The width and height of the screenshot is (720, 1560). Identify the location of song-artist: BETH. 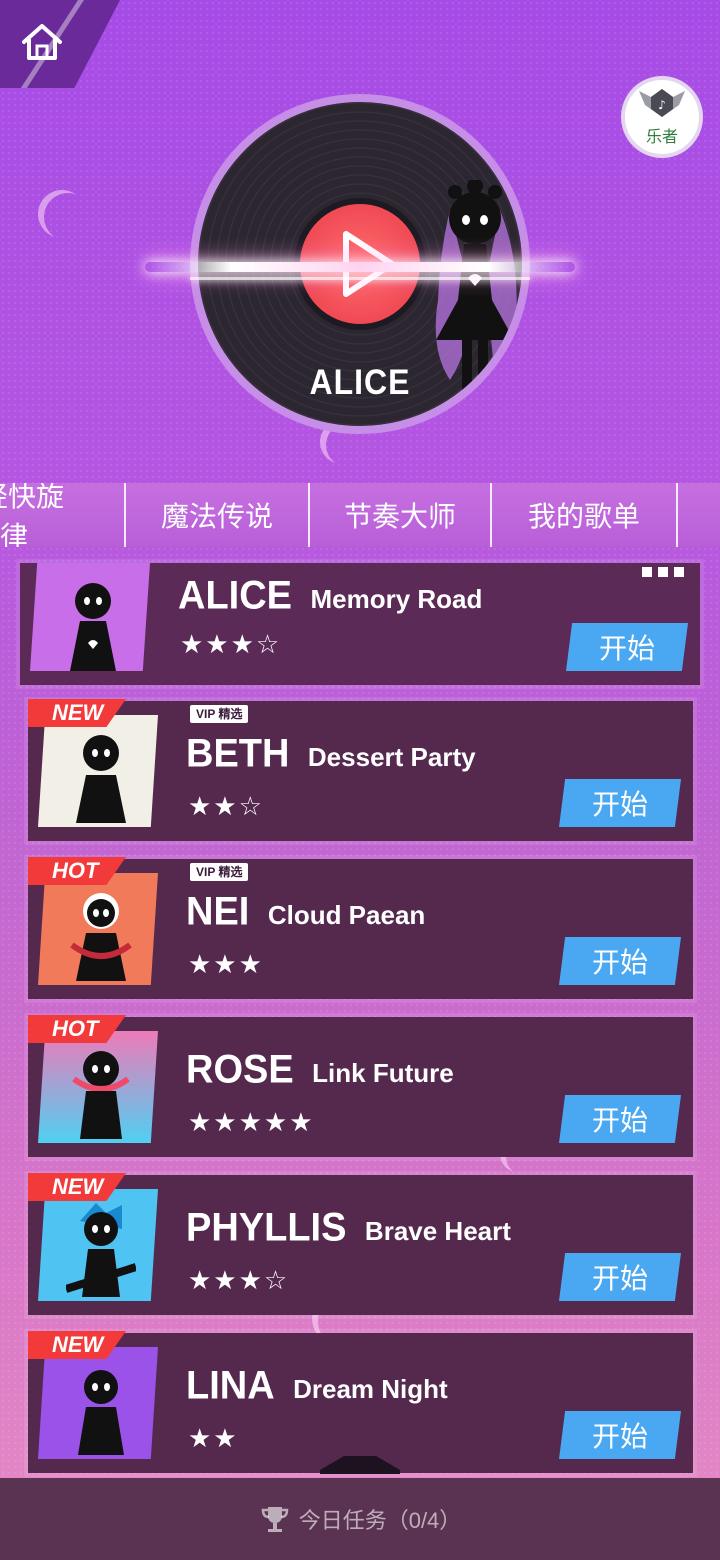
(238, 754).